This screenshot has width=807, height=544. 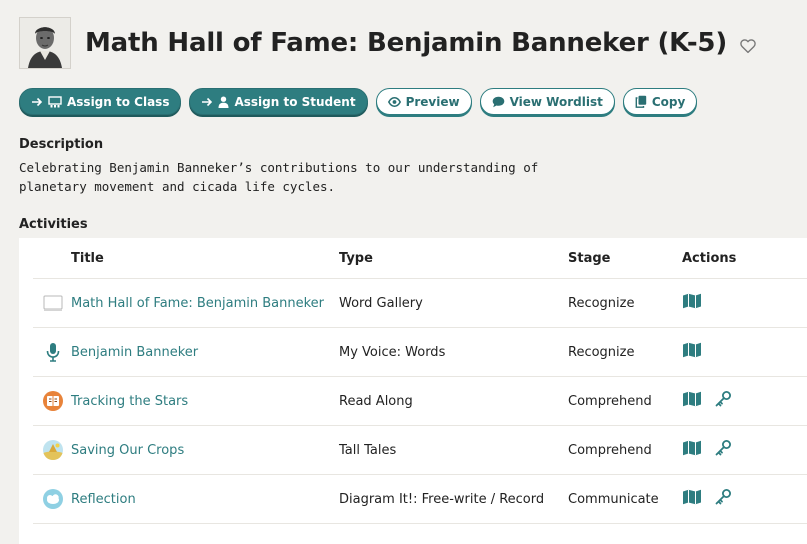 What do you see at coordinates (53, 303) in the screenshot?
I see `word-gallery-icon` at bounding box center [53, 303].